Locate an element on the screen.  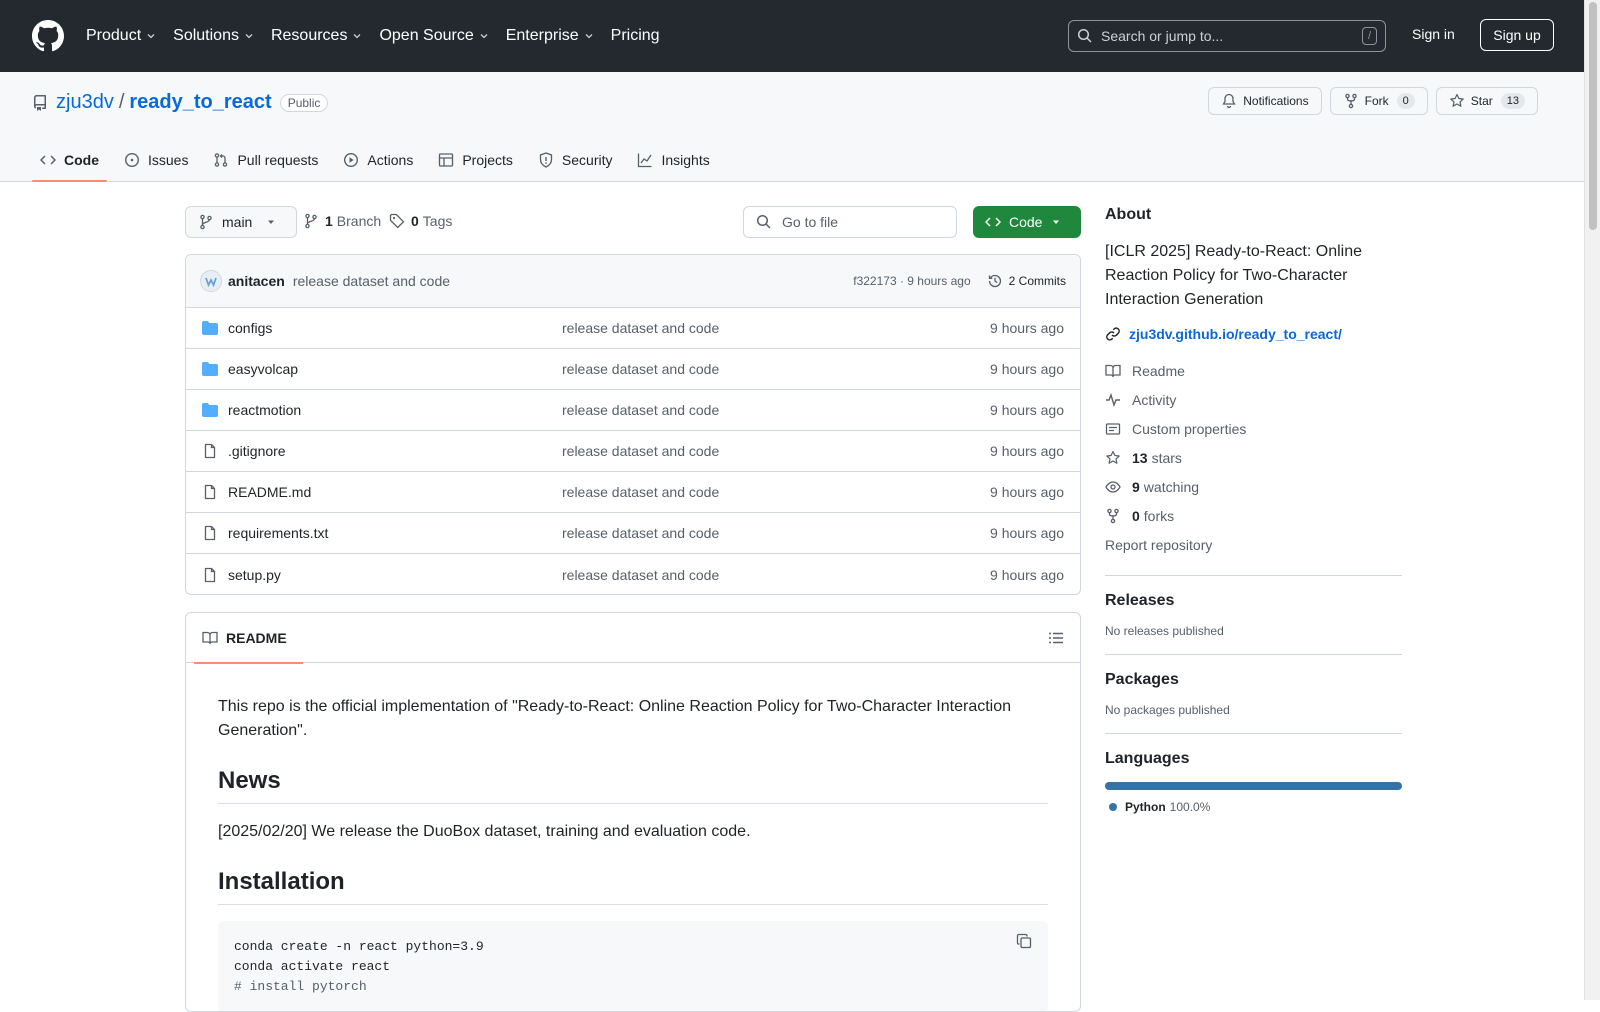
sign-in-link: Sign in is located at coordinates (1433, 34).